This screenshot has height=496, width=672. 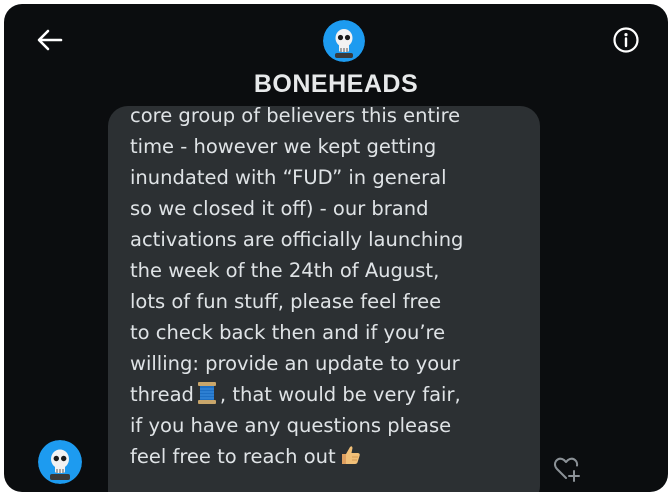 I want to click on message-text-fragment: thread, so click(x=162, y=394).